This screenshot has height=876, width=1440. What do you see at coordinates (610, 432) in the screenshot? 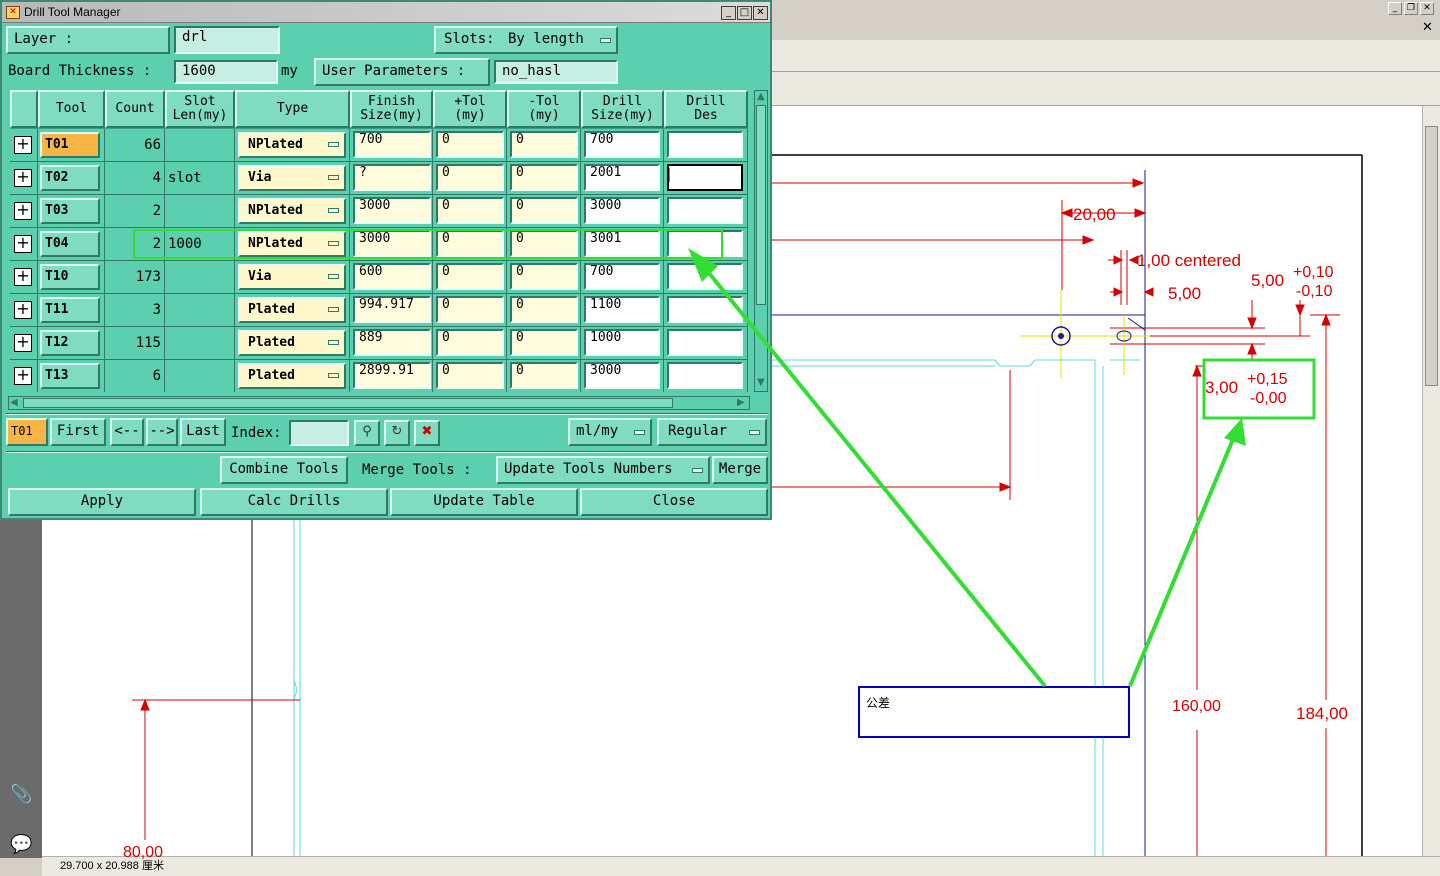
I see `units-dropdown: ml/my` at bounding box center [610, 432].